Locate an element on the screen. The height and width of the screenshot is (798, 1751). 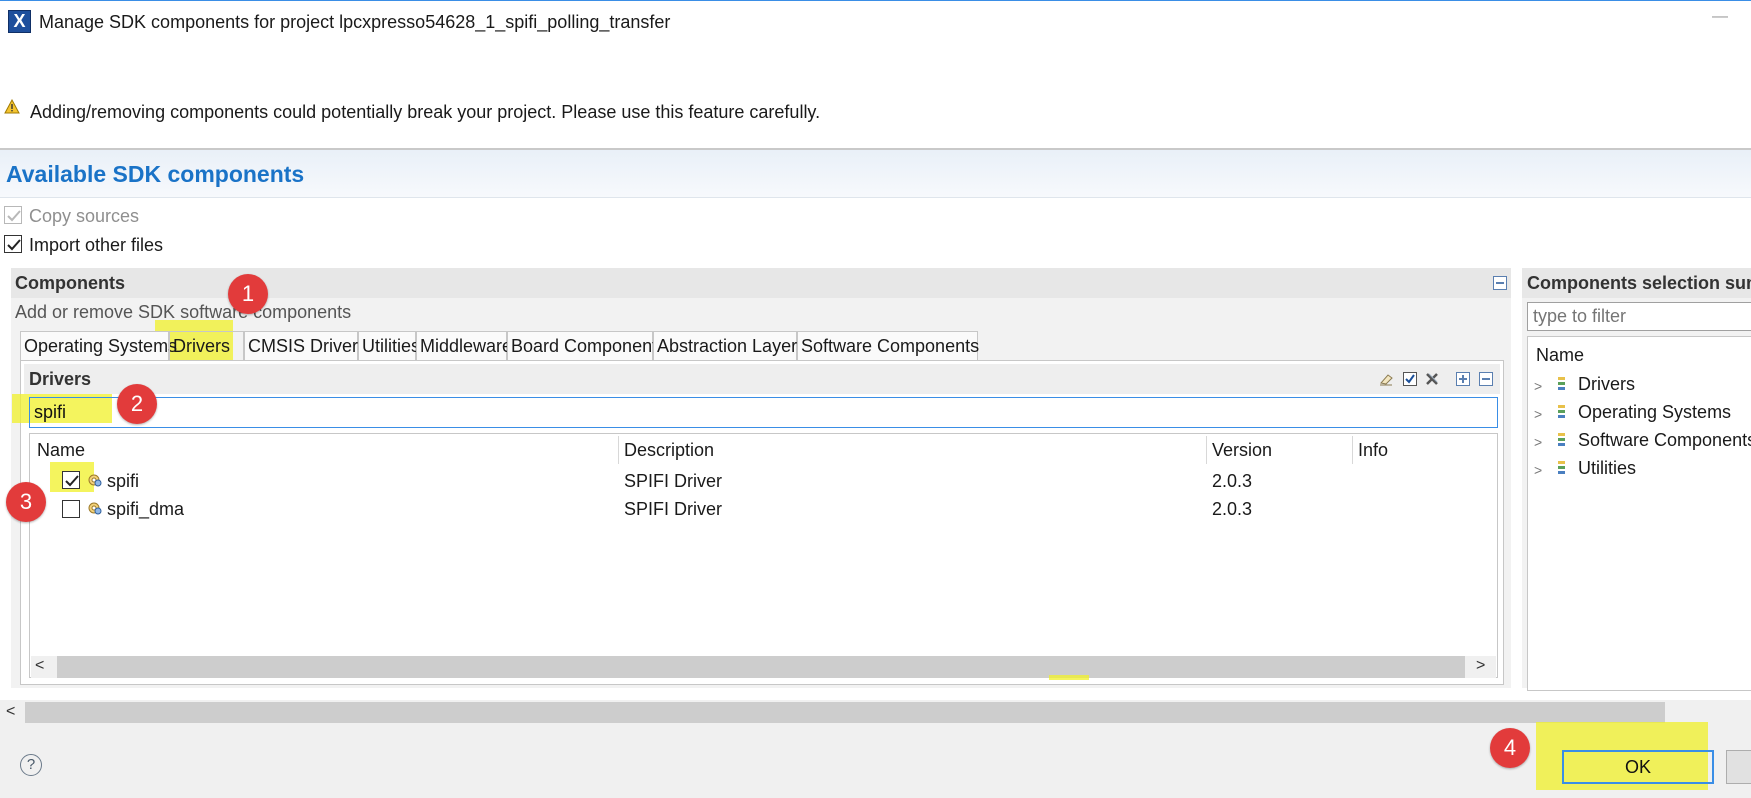
drivers-title: Drivers is located at coordinates (60, 379).